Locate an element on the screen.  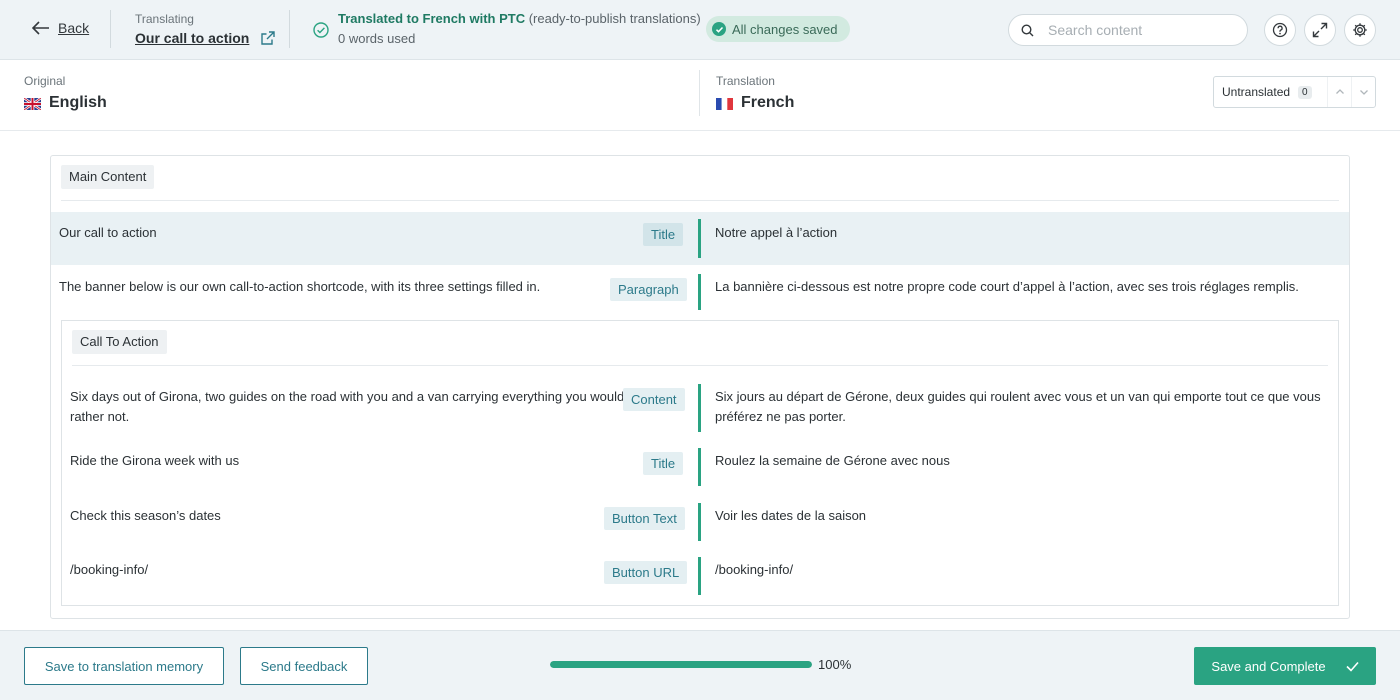
translating-block: Translating Our call to action is located at coordinates (205, 29).